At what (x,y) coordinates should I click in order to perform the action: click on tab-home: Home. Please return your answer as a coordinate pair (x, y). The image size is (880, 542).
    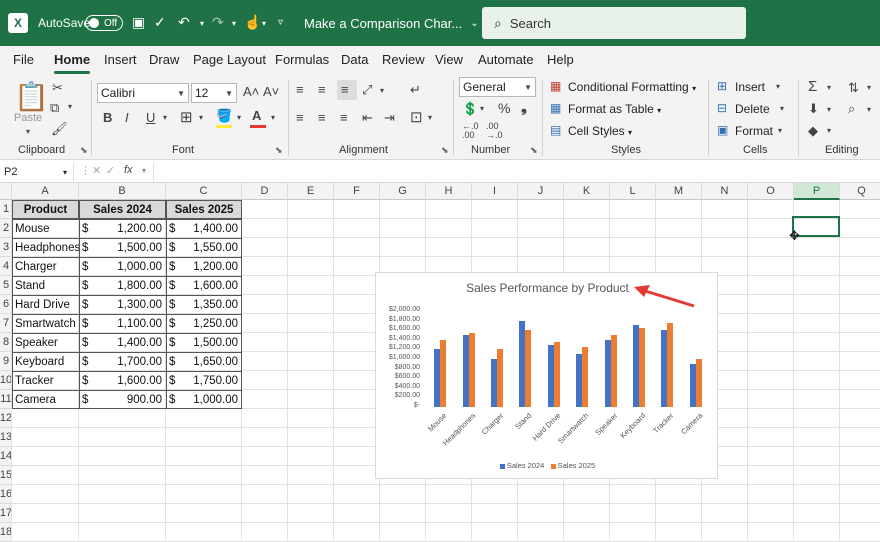
    Looking at the image, I should click on (72, 63).